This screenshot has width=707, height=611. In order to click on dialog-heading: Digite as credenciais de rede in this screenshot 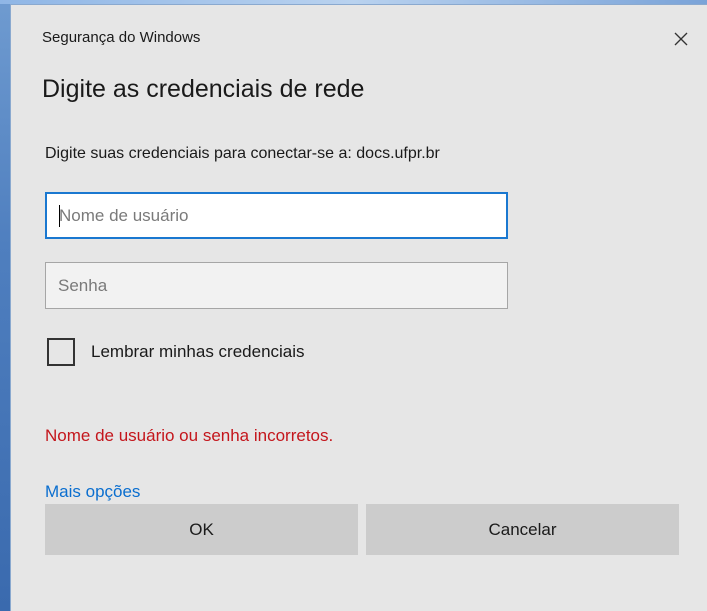, I will do `click(203, 89)`.